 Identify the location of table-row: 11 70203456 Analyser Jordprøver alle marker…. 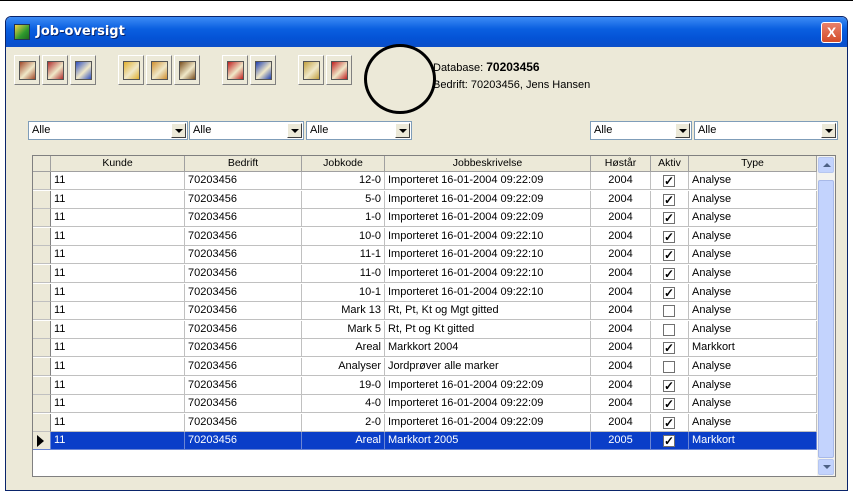
(425, 367).